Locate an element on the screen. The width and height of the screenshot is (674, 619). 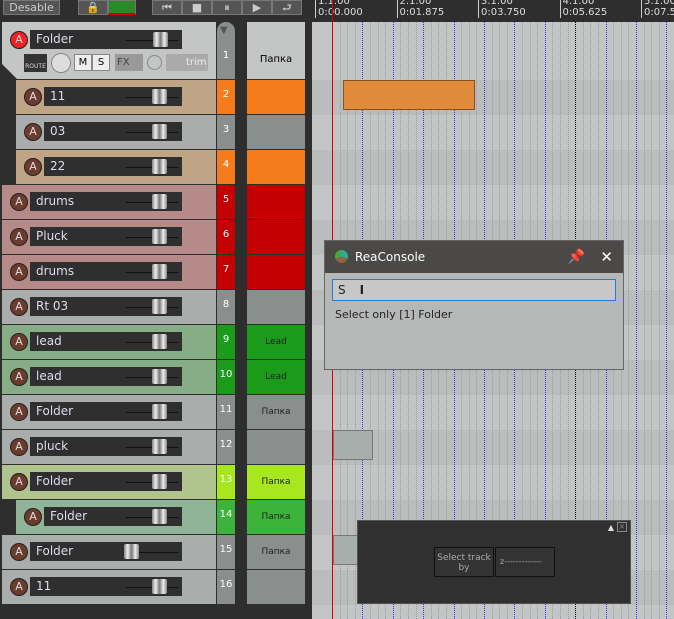
command-input: SI is located at coordinates (474, 290).